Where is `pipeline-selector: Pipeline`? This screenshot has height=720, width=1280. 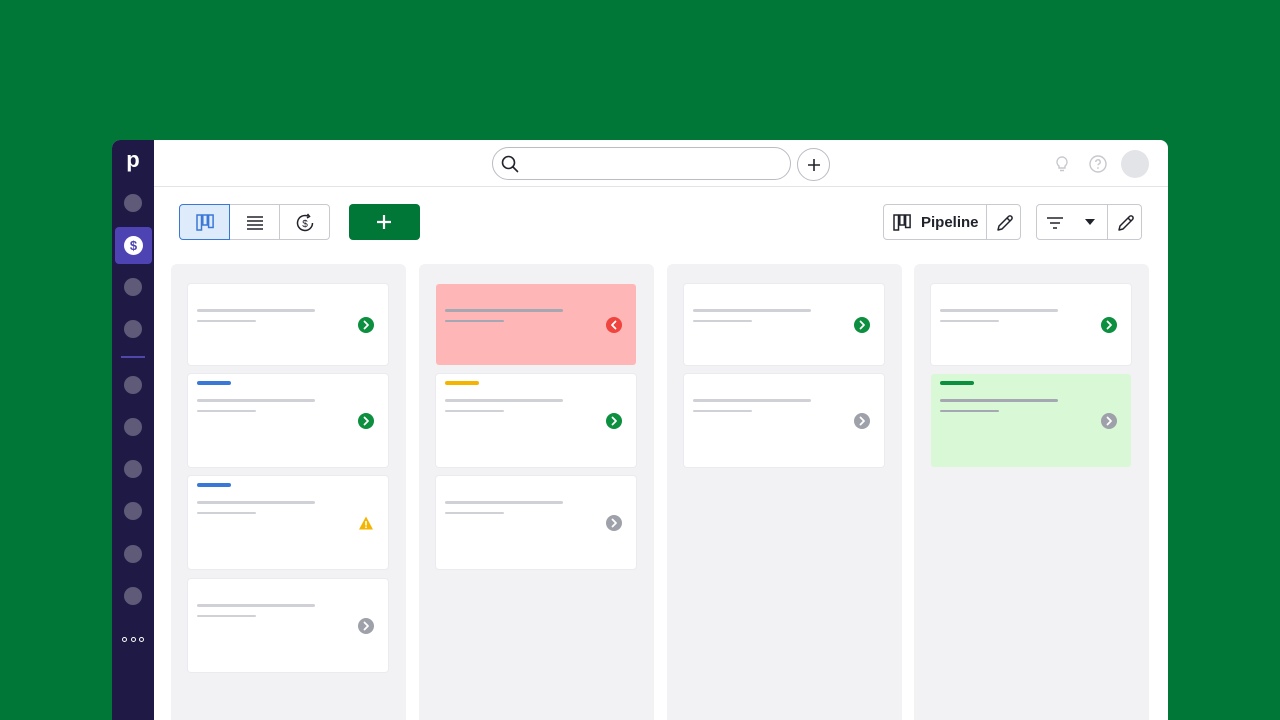 pipeline-selector: Pipeline is located at coordinates (952, 222).